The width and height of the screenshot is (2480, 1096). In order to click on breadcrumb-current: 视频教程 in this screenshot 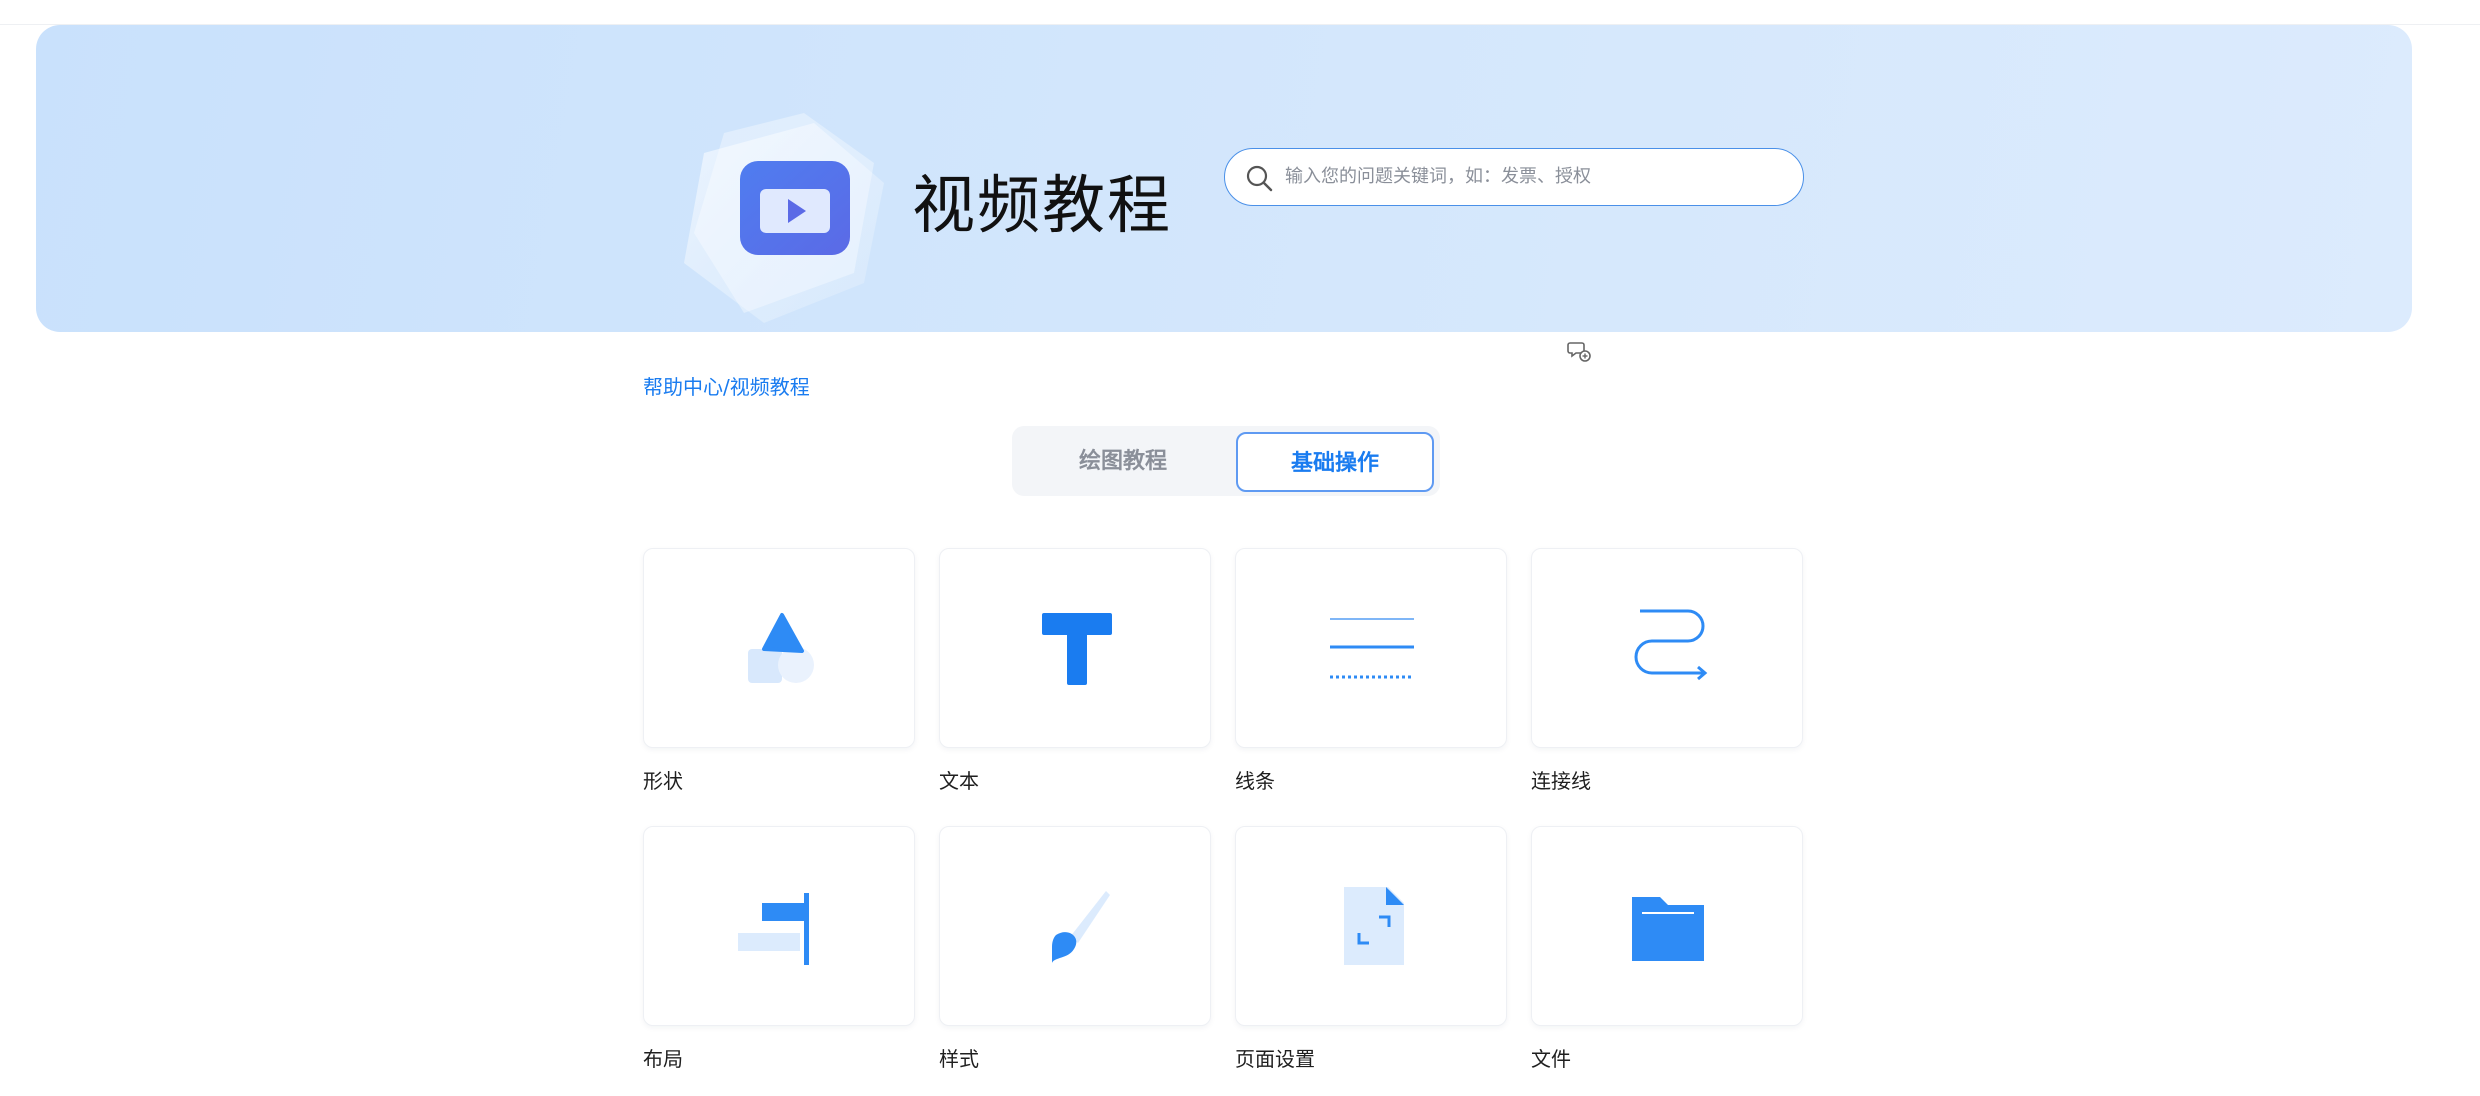, I will do `click(770, 387)`.